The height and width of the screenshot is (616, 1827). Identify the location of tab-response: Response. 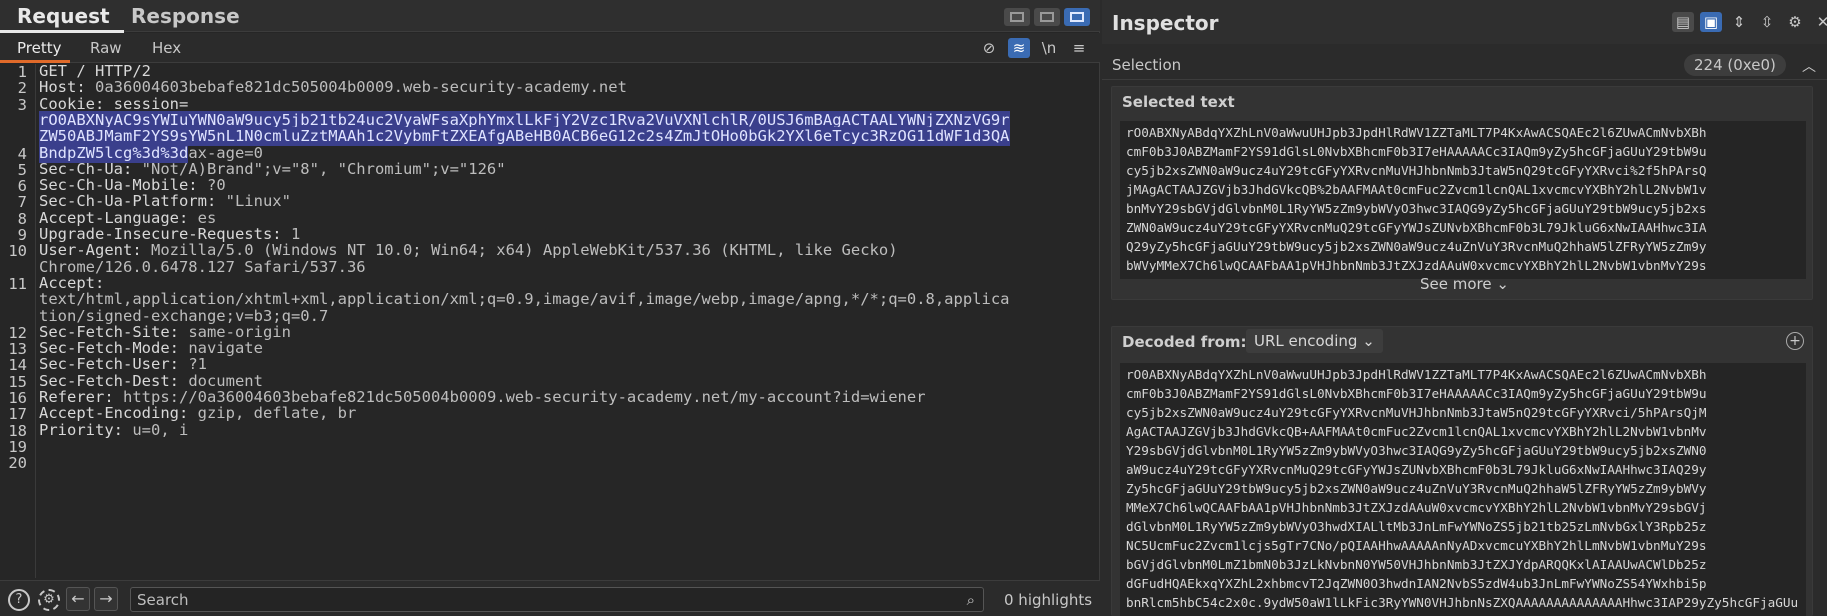
(185, 16).